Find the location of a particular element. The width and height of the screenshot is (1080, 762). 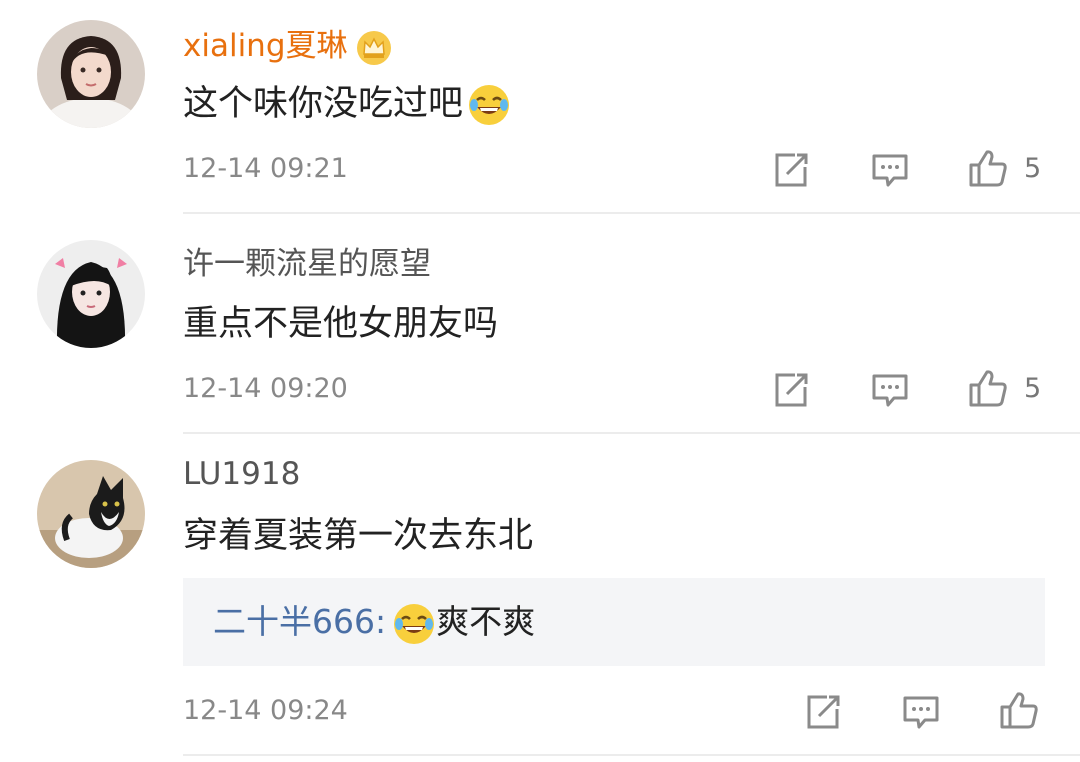

reply-line: 二十半666: 爽不爽 is located at coordinates (374, 623).